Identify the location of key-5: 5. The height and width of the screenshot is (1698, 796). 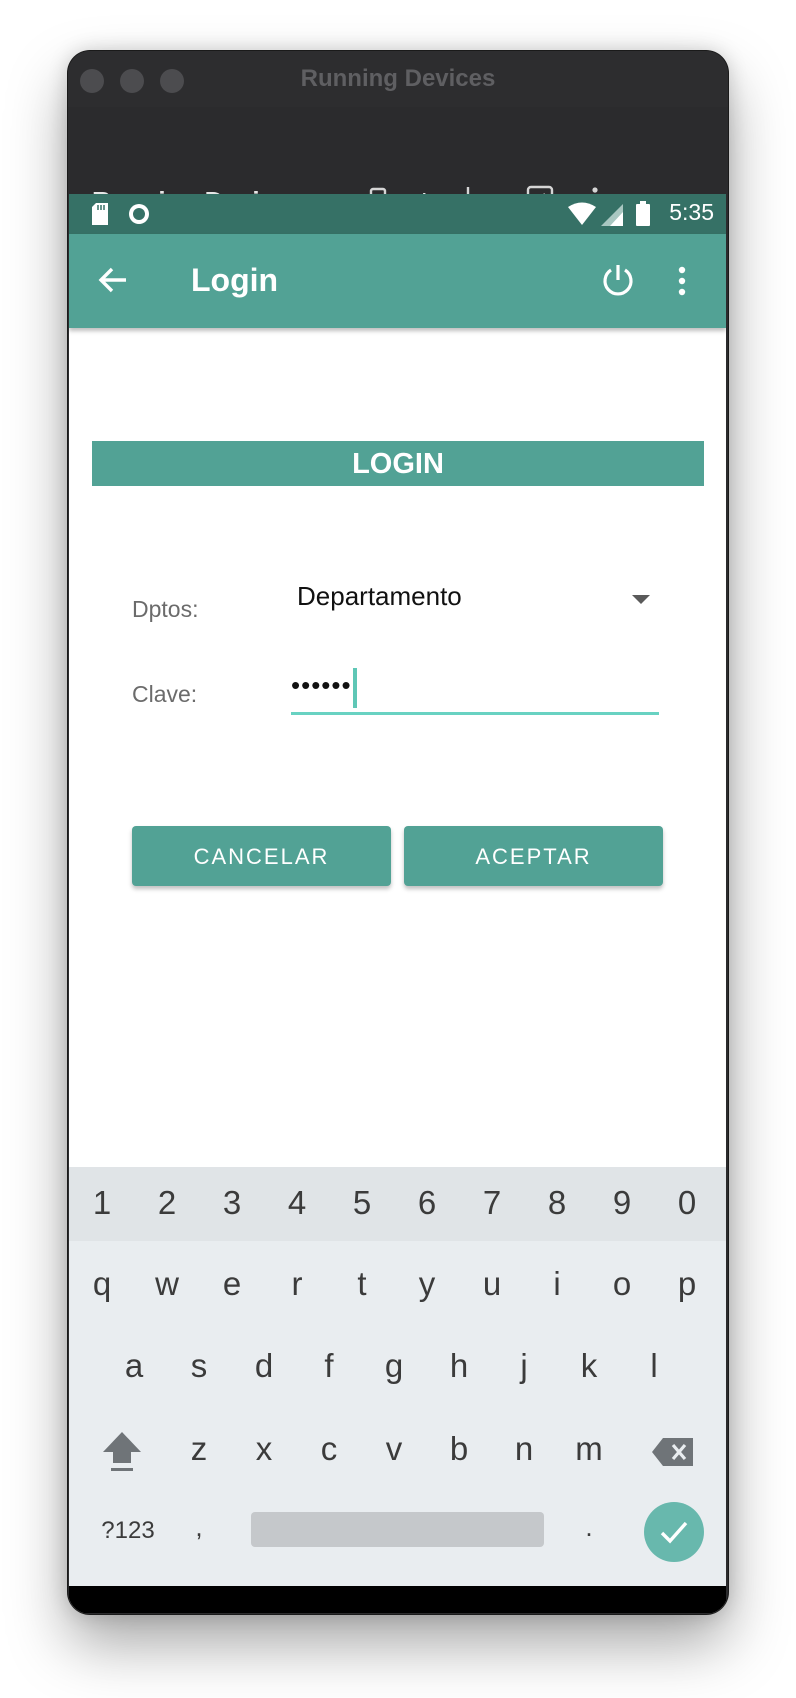
(362, 1203).